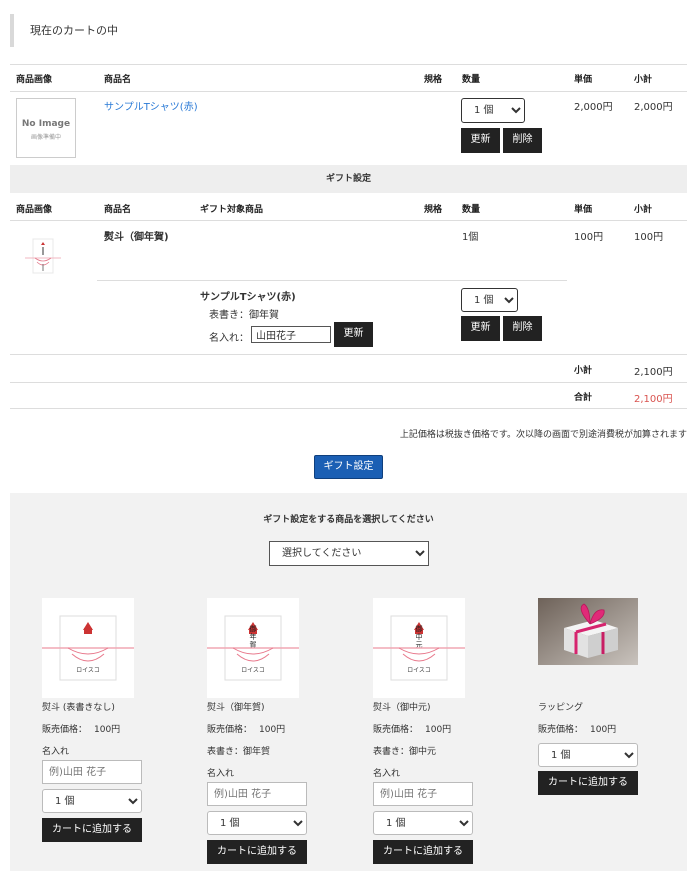  What do you see at coordinates (522, 140) in the screenshot?
I see `cart-item-delete-button: 削除` at bounding box center [522, 140].